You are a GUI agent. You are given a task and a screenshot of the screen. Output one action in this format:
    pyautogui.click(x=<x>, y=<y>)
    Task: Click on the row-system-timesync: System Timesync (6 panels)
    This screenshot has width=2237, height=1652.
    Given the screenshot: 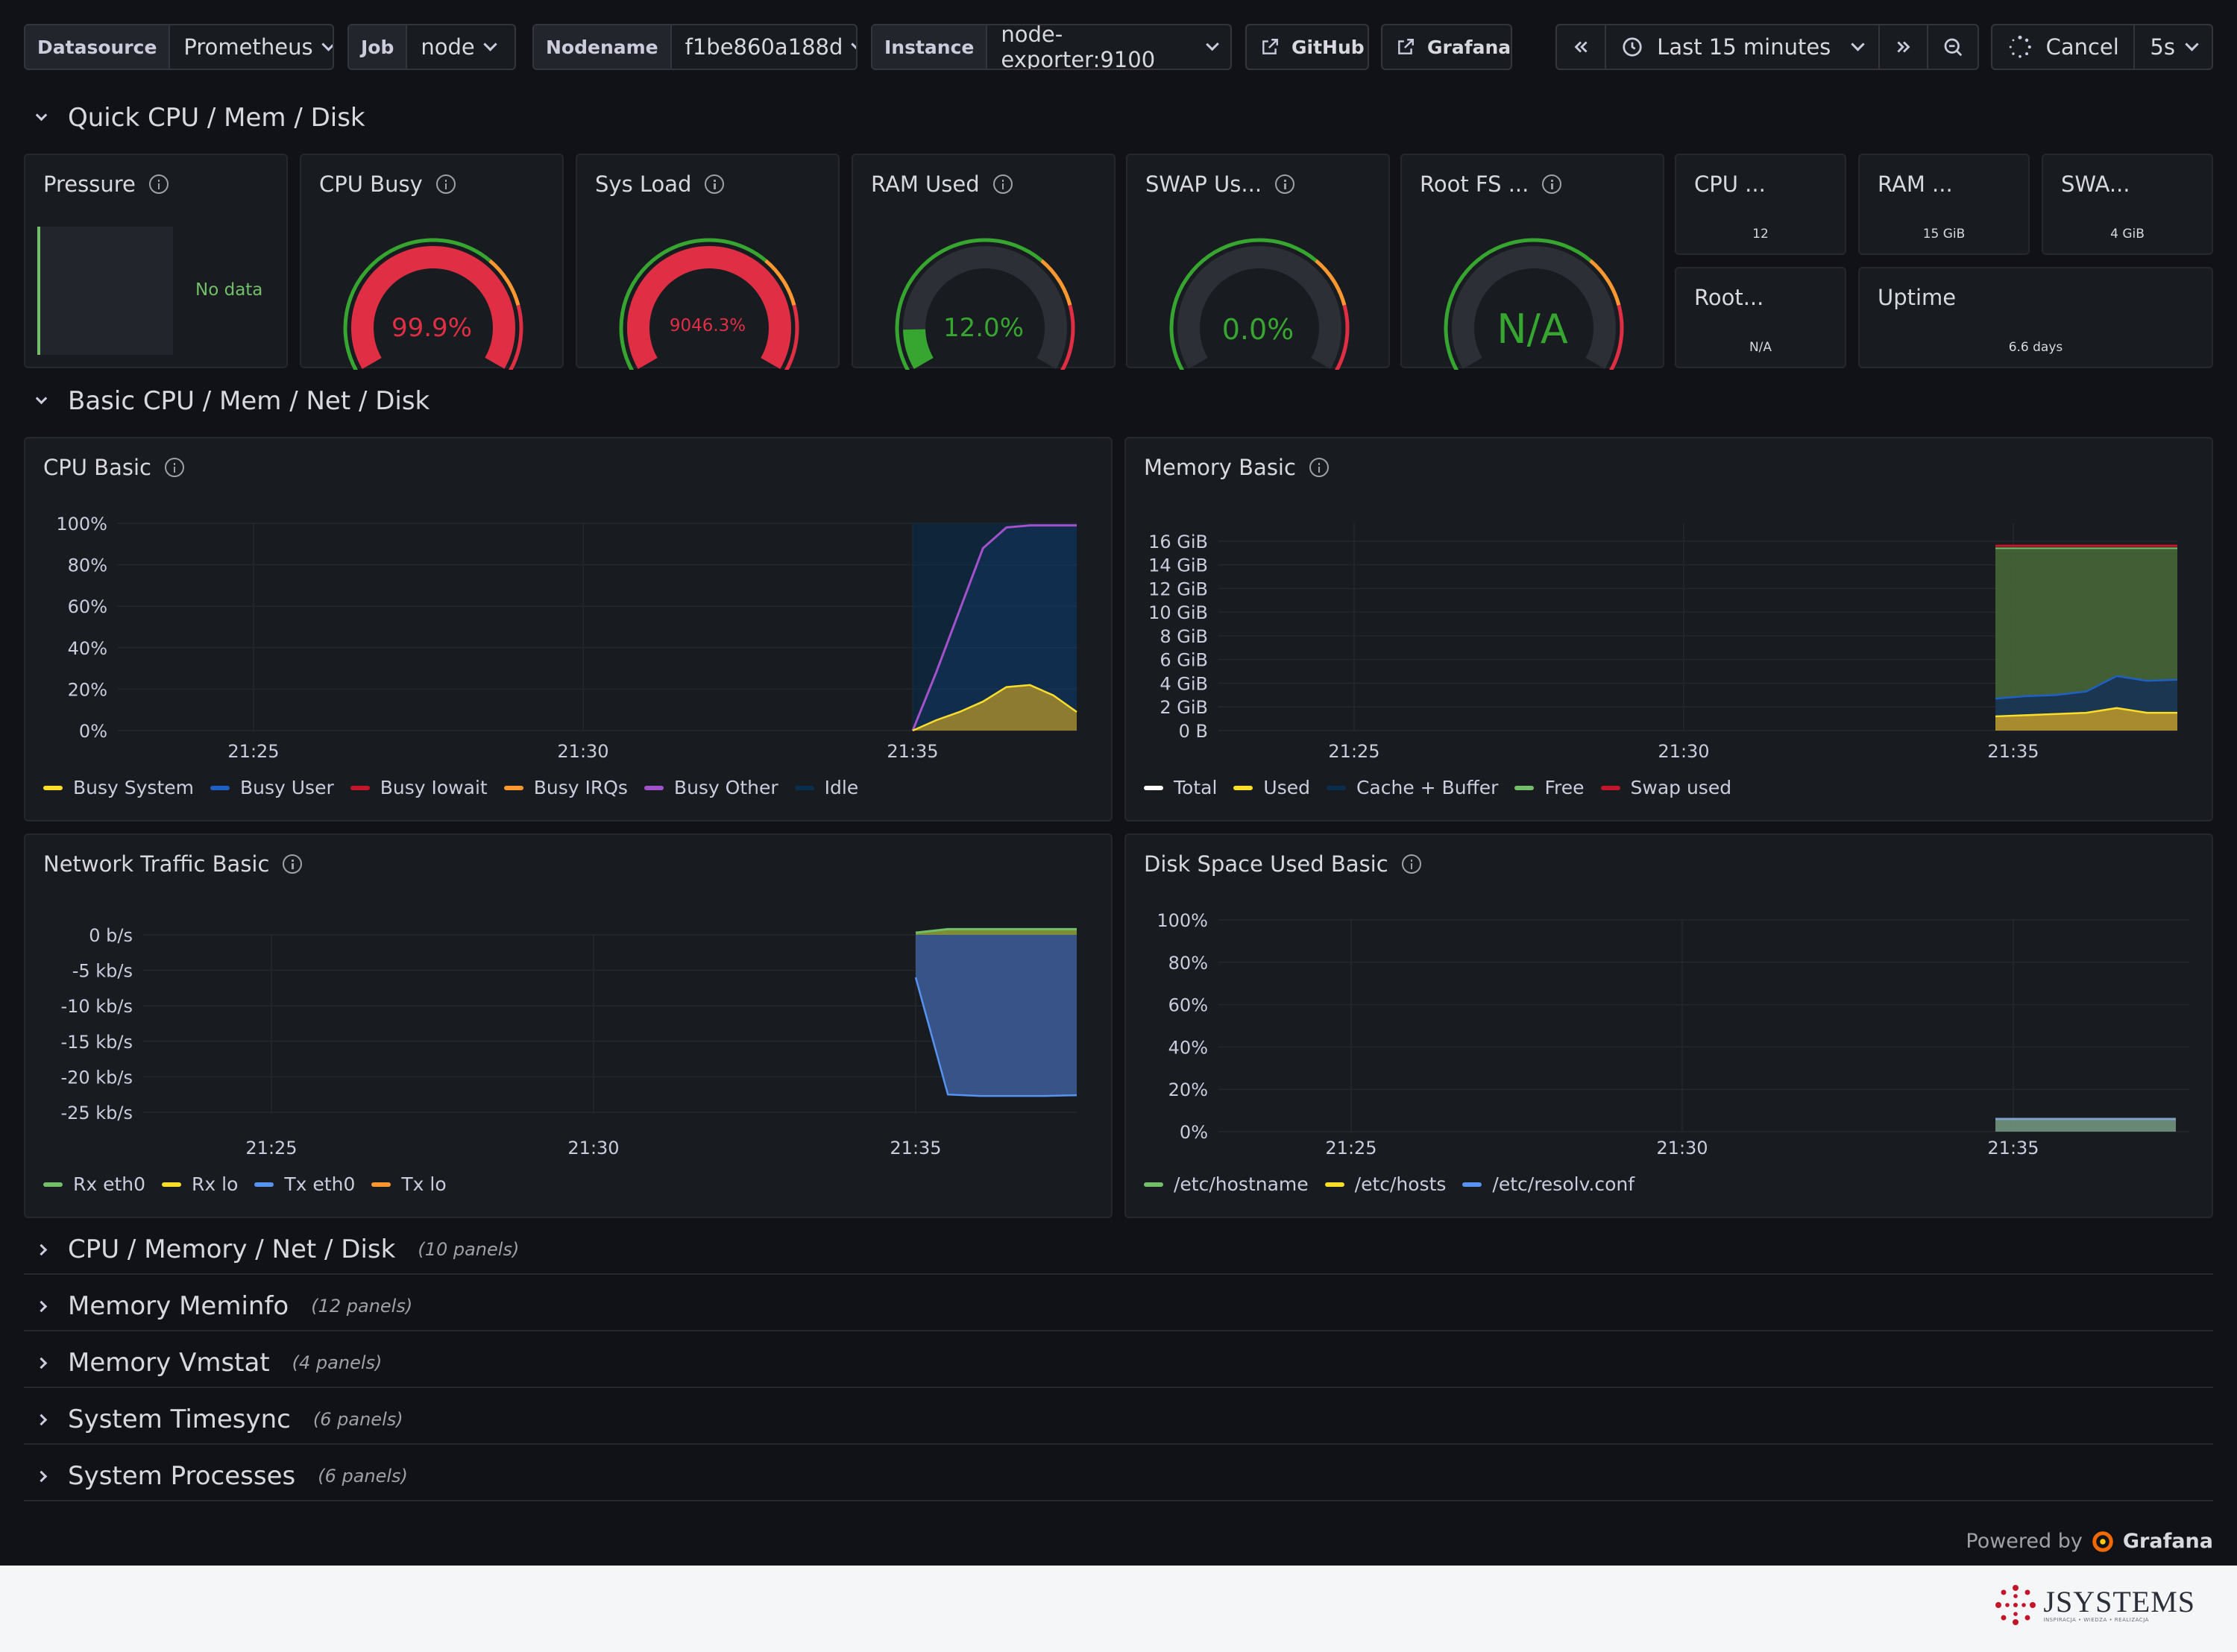 What is the action you would take?
    pyautogui.click(x=219, y=1419)
    